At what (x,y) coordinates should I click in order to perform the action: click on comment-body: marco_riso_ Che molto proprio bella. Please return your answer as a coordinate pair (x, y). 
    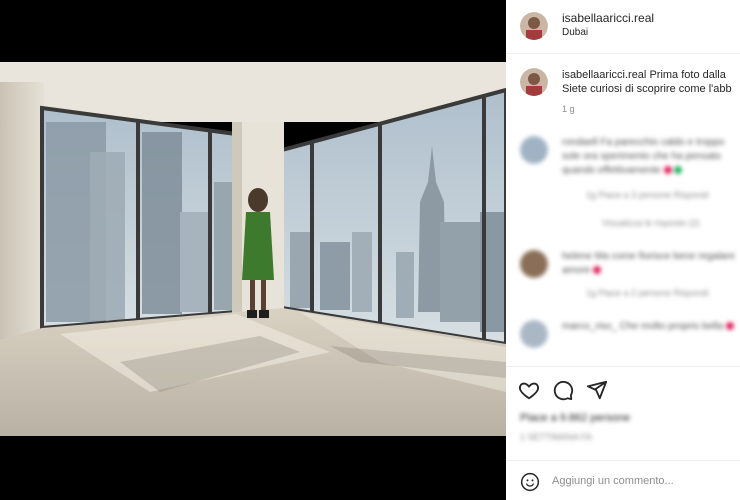
    Looking at the image, I should click on (643, 326).